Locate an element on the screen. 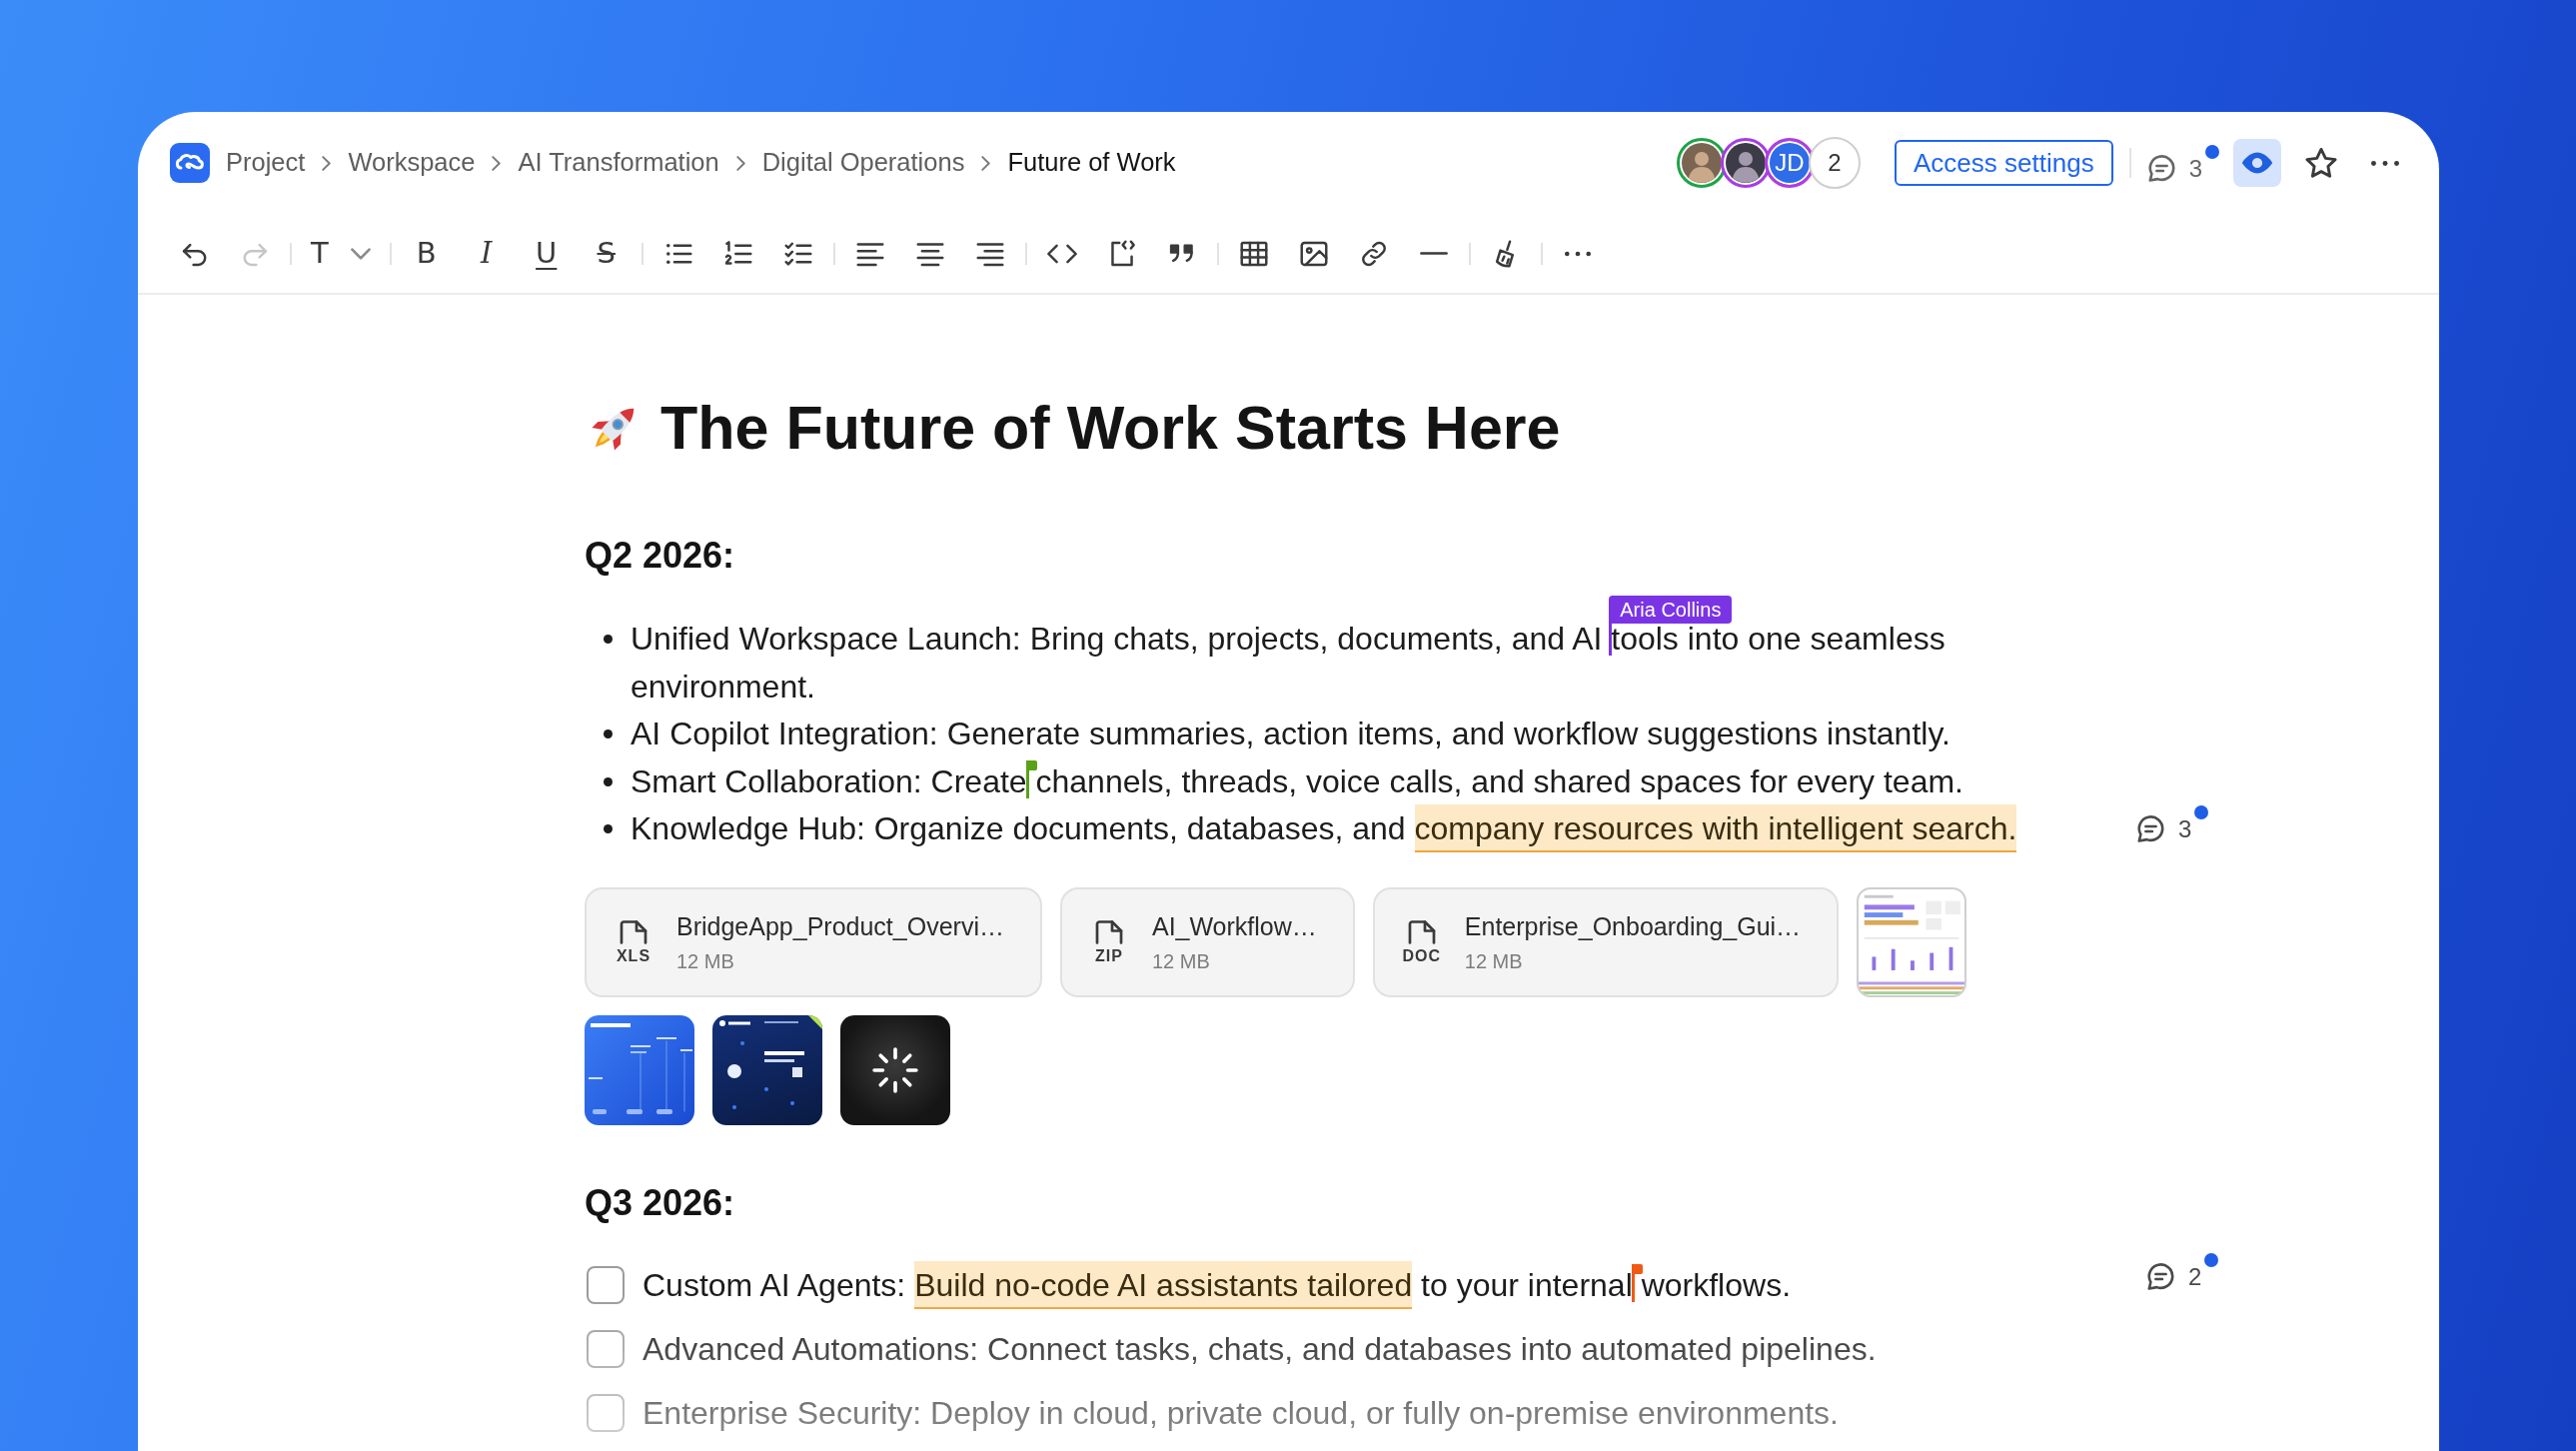 The height and width of the screenshot is (1451, 2576). file-icon is located at coordinates (633, 931).